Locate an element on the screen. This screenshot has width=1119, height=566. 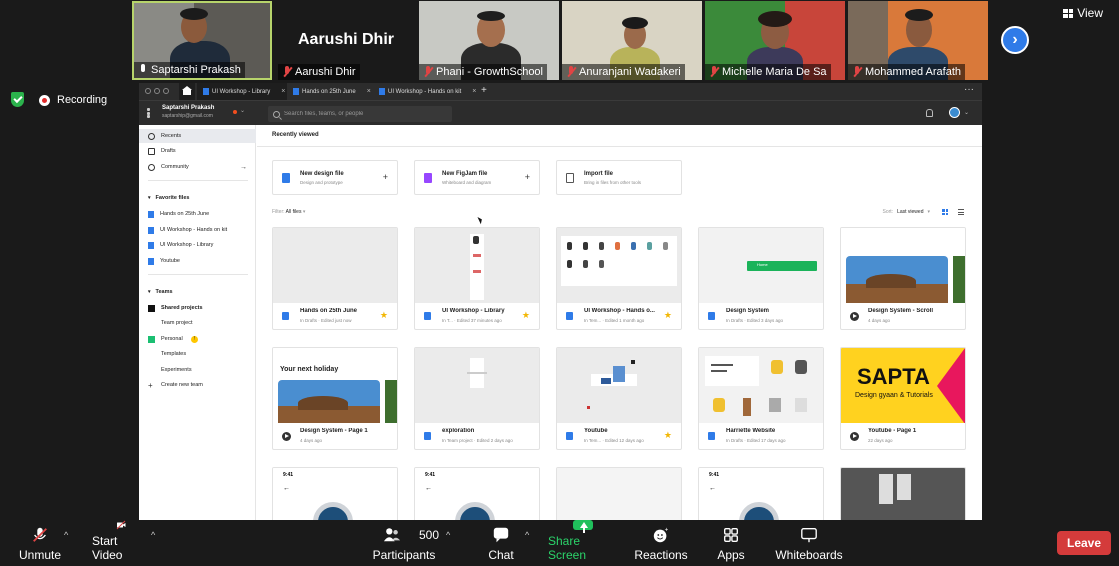
encryption-shield-icon is located at coordinates (17, 99).